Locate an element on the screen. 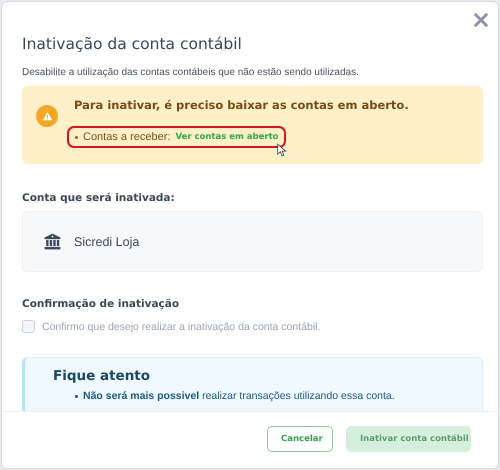  close-button is located at coordinates (481, 20).